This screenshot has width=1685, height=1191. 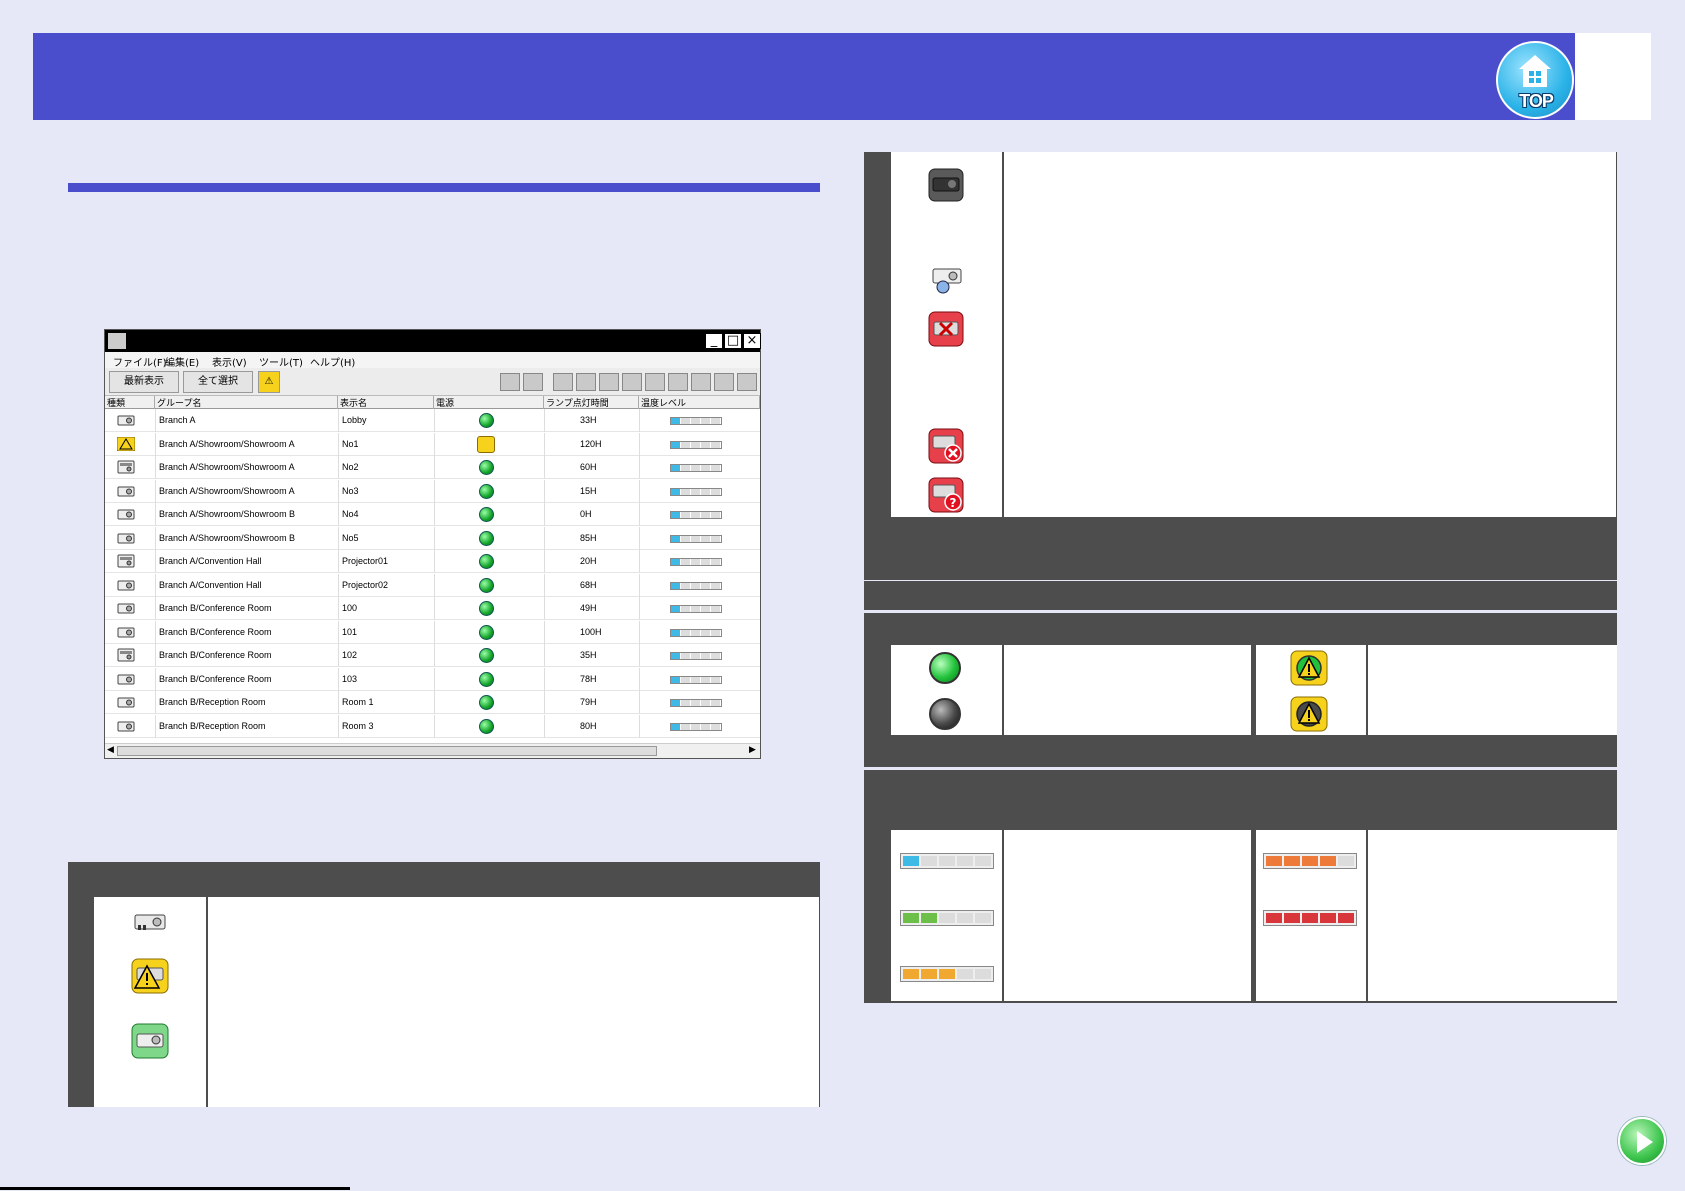 What do you see at coordinates (733, 341) in the screenshot?
I see `maximize-button: □` at bounding box center [733, 341].